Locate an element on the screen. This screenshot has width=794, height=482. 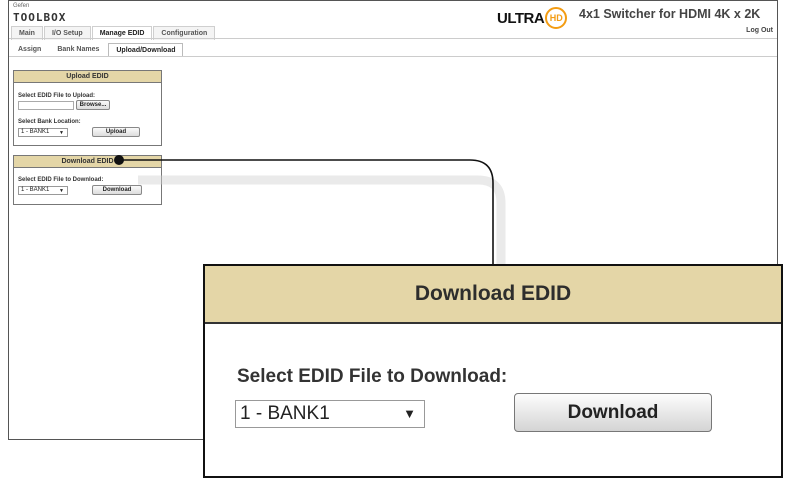
ultra-hd-logo: ULTRA HD is located at coordinates (532, 18).